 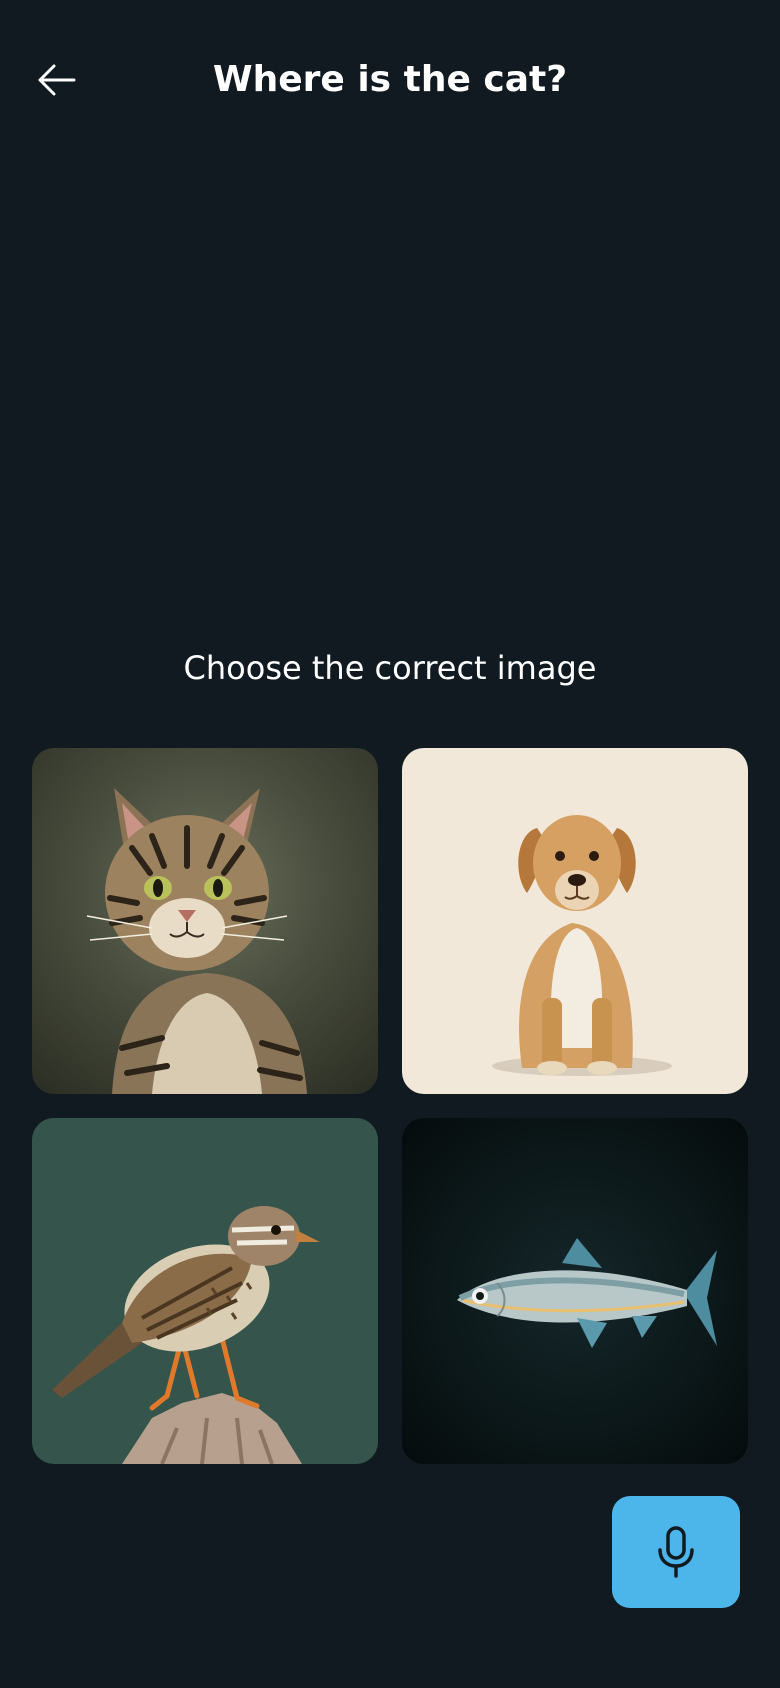 What do you see at coordinates (186, 1335) in the screenshot?
I see `bird-illustration` at bounding box center [186, 1335].